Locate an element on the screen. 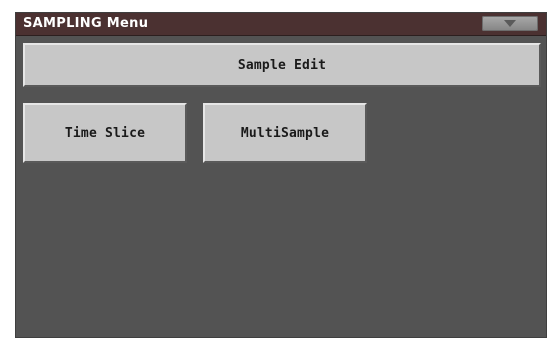  page-menu-button is located at coordinates (510, 23).